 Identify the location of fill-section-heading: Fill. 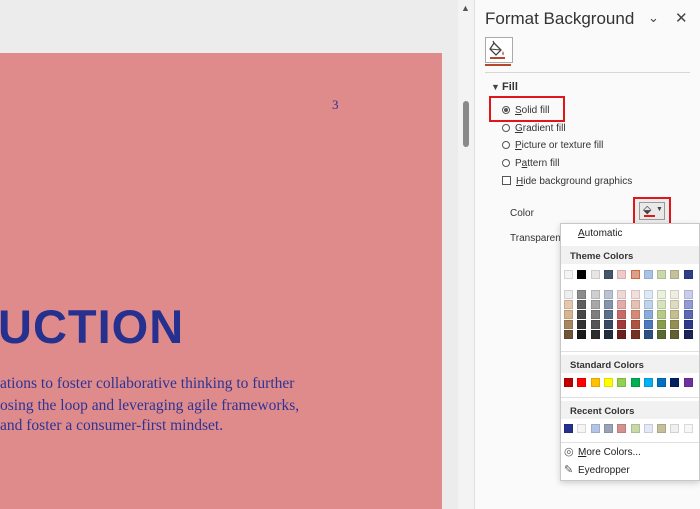
(510, 87).